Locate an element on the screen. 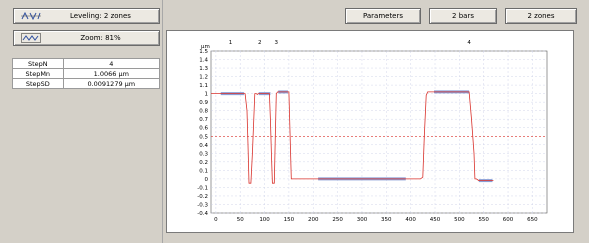 Image resolution: width=589 pixels, height=243 pixels. bars-button: 2 bars is located at coordinates (463, 16).